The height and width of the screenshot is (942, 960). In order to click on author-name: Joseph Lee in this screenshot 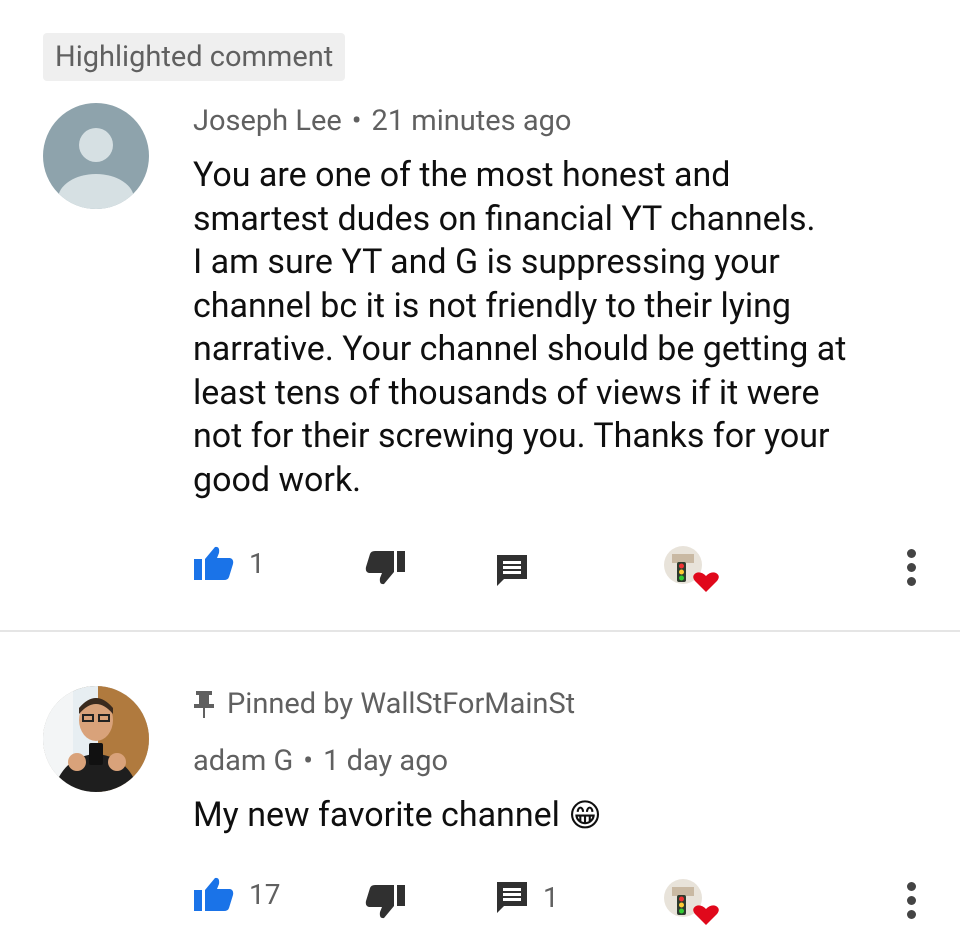, I will do `click(267, 121)`.